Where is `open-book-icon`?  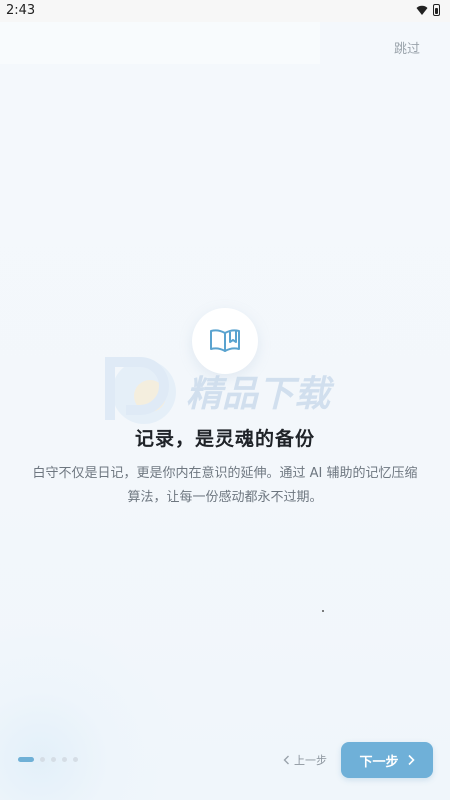
open-book-icon is located at coordinates (225, 340).